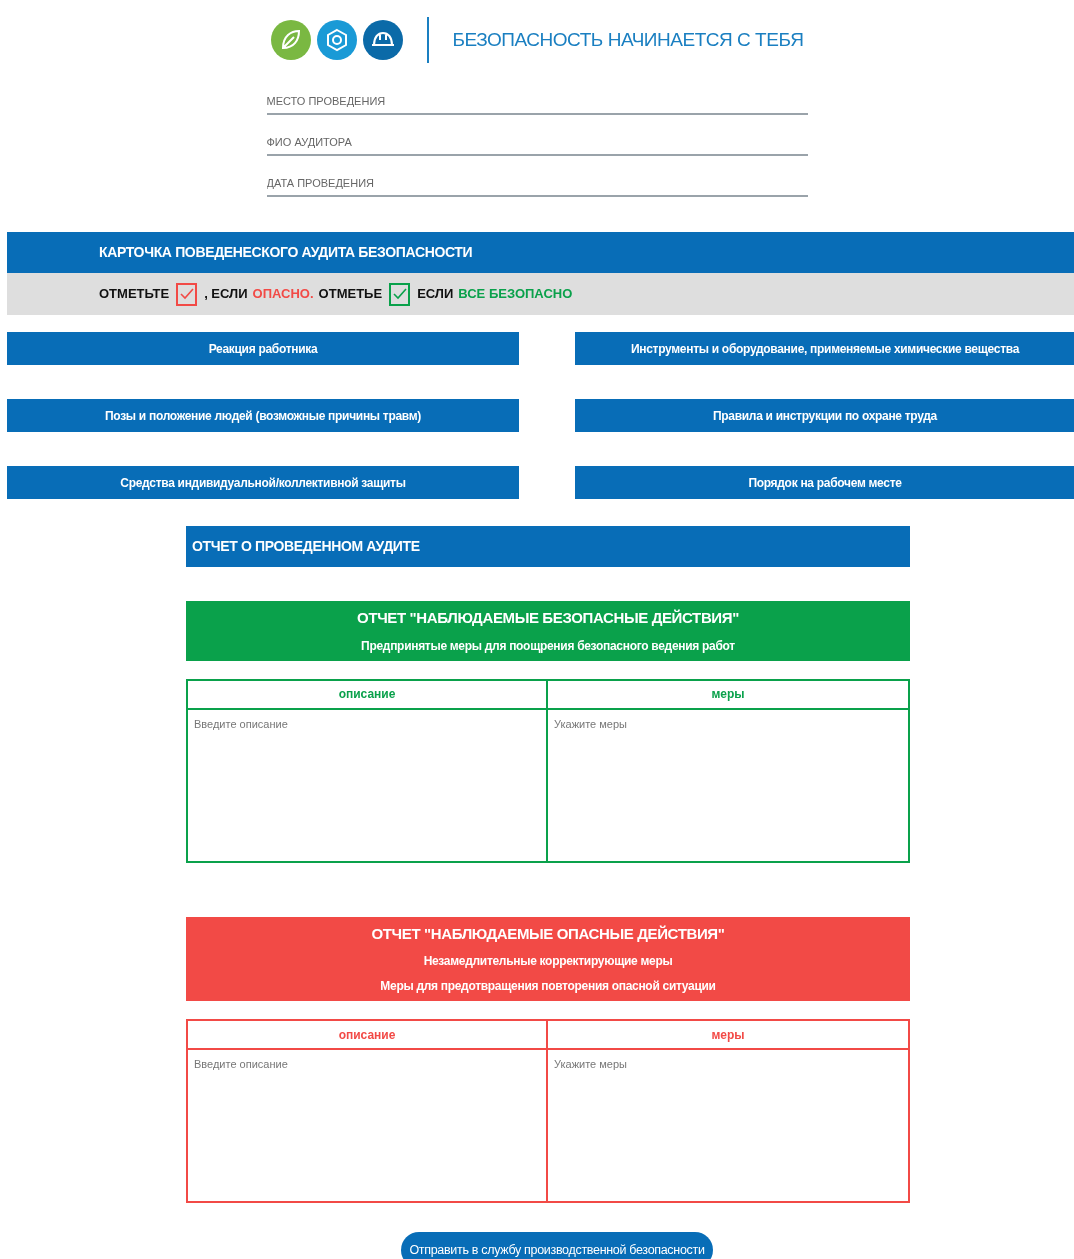  I want to click on category-button: Средства индивидуальной/коллективной защиты, so click(263, 482).